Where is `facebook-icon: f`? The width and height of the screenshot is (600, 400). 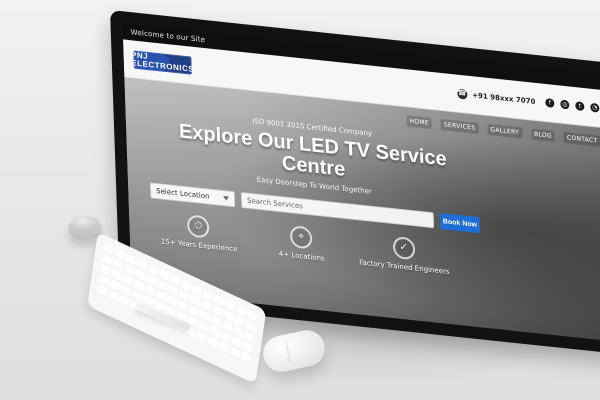
facebook-icon: f is located at coordinates (550, 102).